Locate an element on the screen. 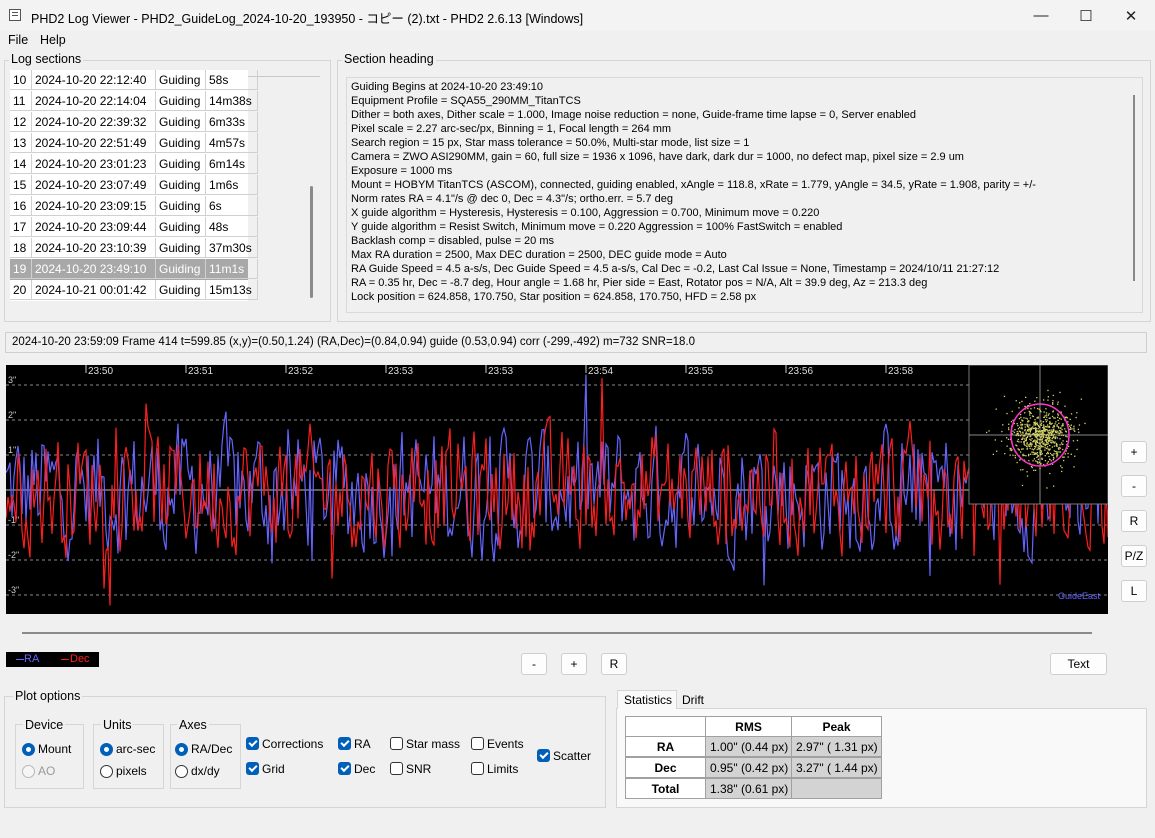 Image resolution: width=1155 pixels, height=838 pixels. grid-checkbox is located at coordinates (252, 768).